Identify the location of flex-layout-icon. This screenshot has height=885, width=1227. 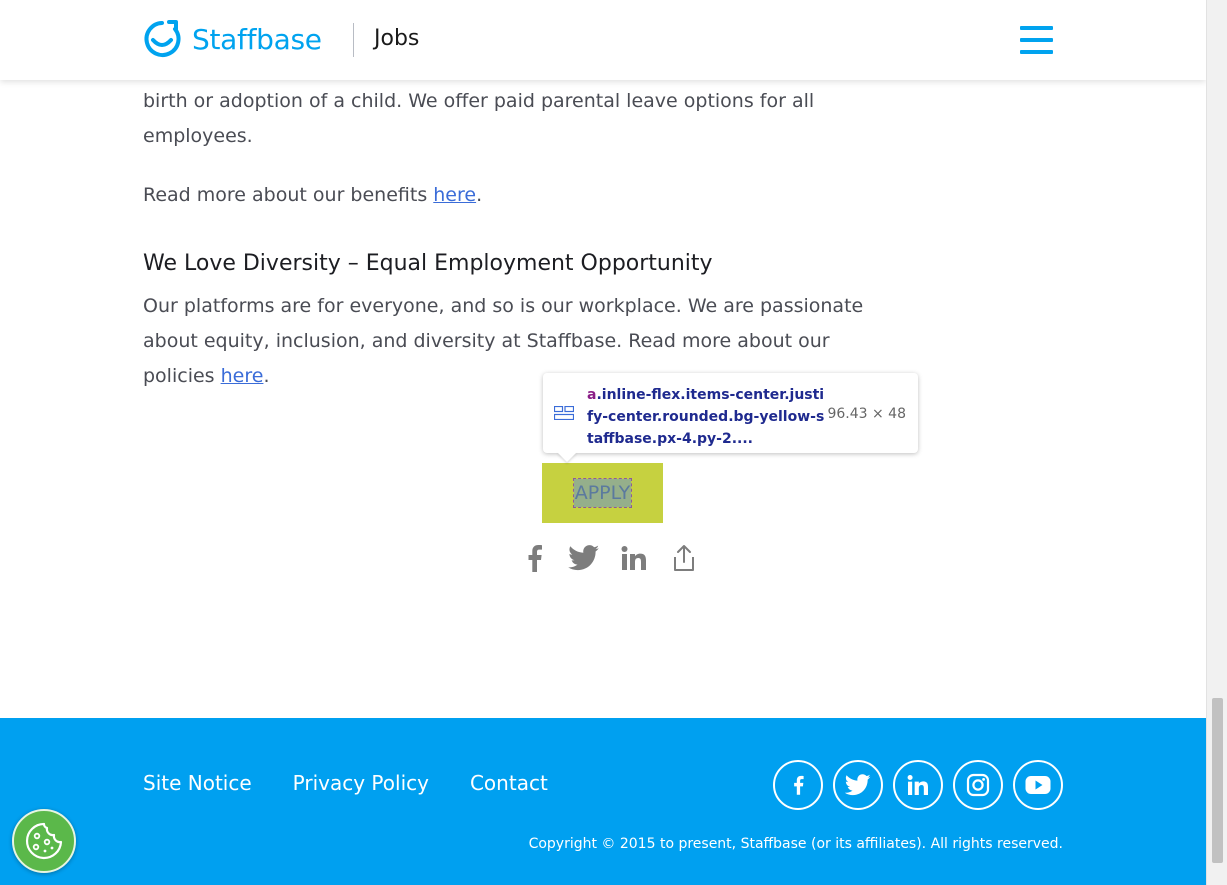
(564, 413).